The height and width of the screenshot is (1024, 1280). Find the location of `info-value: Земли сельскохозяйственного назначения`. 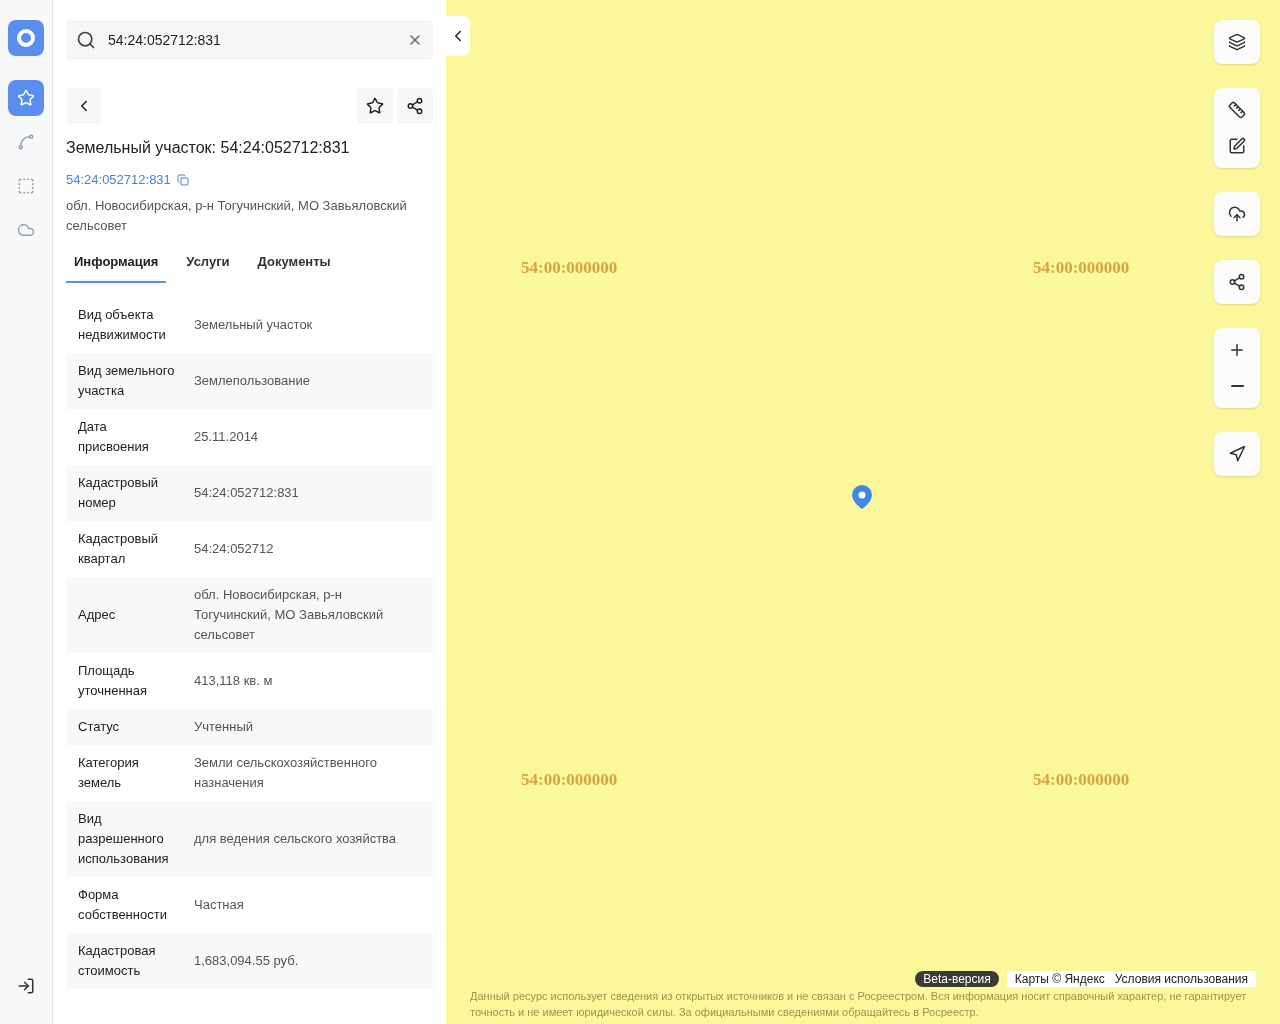

info-value: Земли сельскохозяйственного назначения is located at coordinates (286, 773).